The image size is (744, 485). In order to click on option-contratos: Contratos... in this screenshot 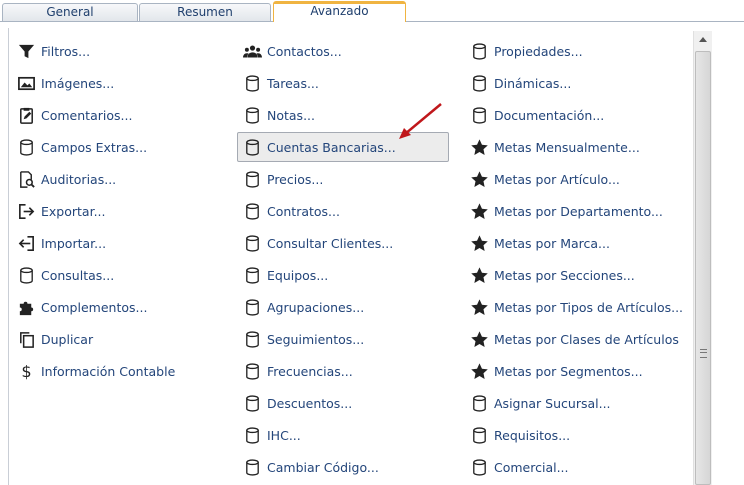, I will do `click(291, 211)`.